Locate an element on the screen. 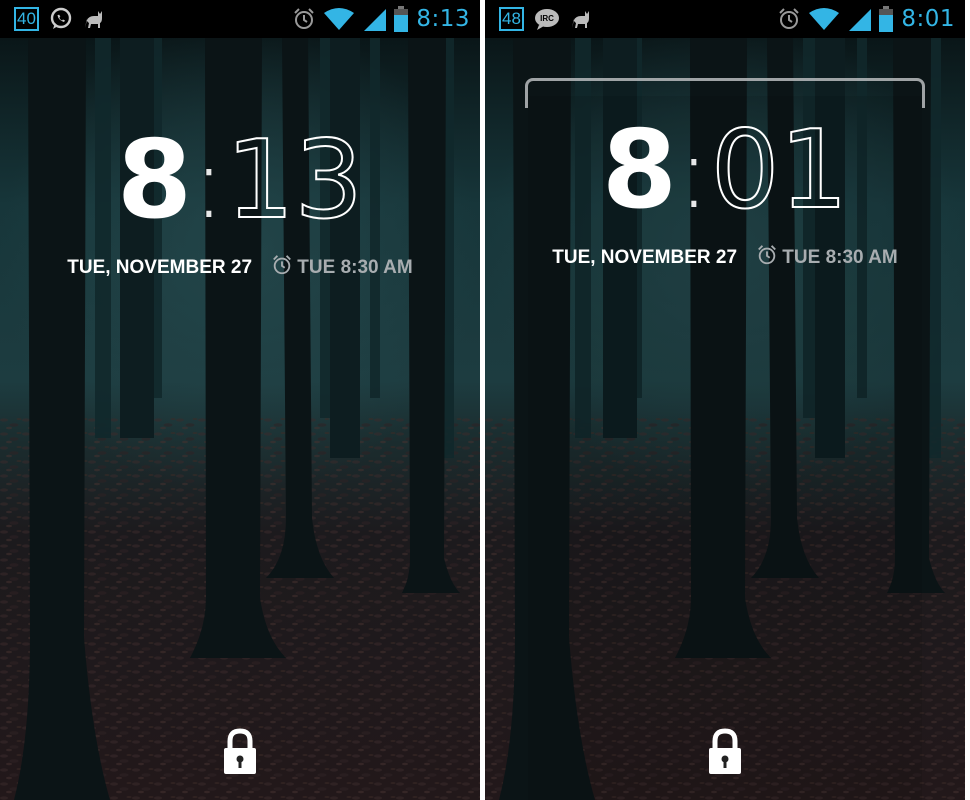 Image resolution: width=970 pixels, height=800 pixels. irc-icon: IRC is located at coordinates (547, 19).